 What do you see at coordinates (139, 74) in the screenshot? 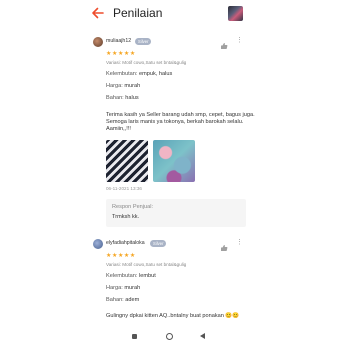
I see `attribute-softness: Kelembutan: empuk, halus` at bounding box center [139, 74].